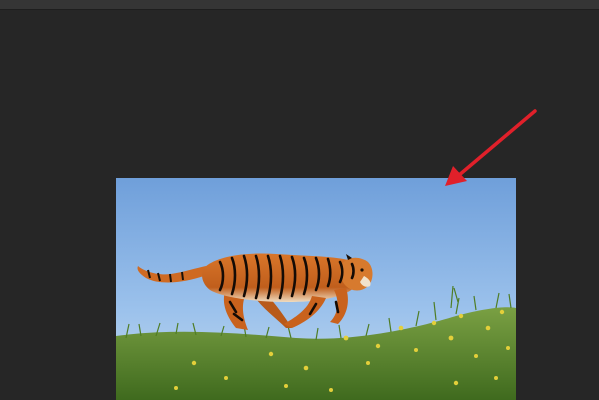  I want to click on options-bar, so click(299, 5).